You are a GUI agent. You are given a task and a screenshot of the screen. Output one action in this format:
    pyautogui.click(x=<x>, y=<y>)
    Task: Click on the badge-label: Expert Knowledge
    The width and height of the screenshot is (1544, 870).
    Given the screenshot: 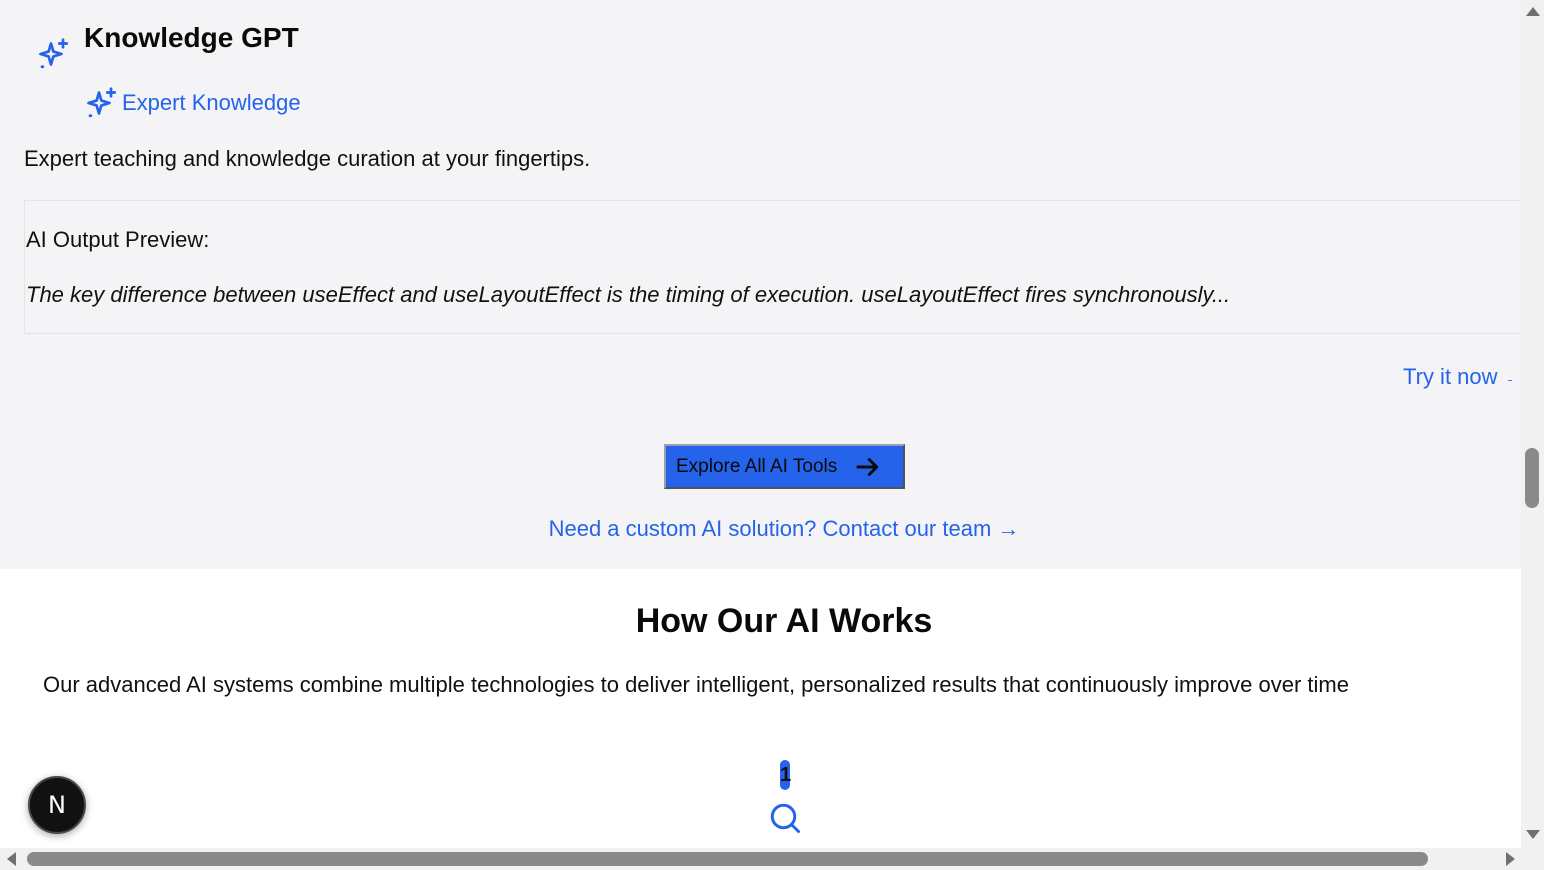 What is the action you would take?
    pyautogui.click(x=211, y=102)
    